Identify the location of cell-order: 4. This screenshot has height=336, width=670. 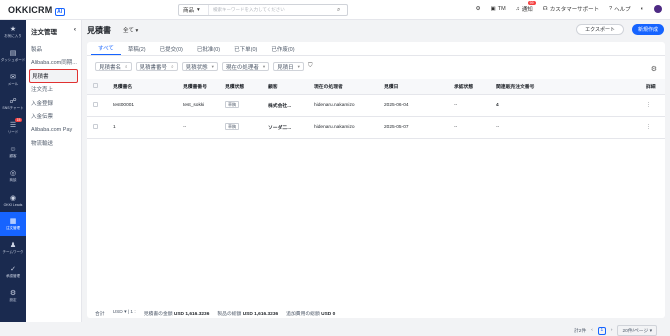
(569, 105).